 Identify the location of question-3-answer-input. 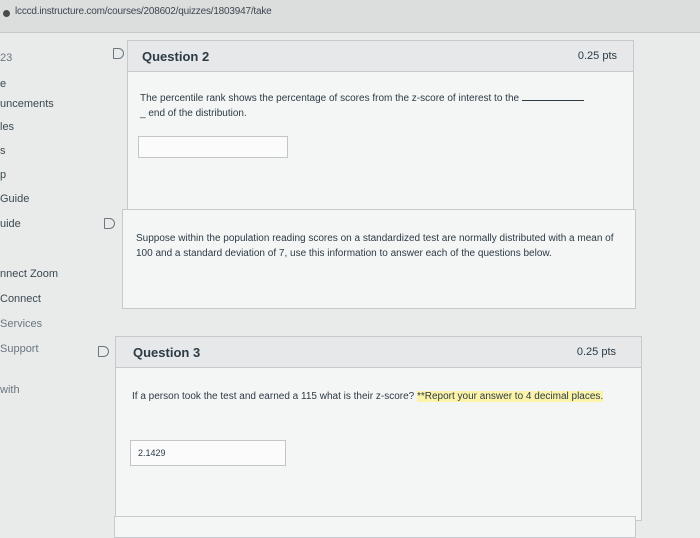
(208, 453).